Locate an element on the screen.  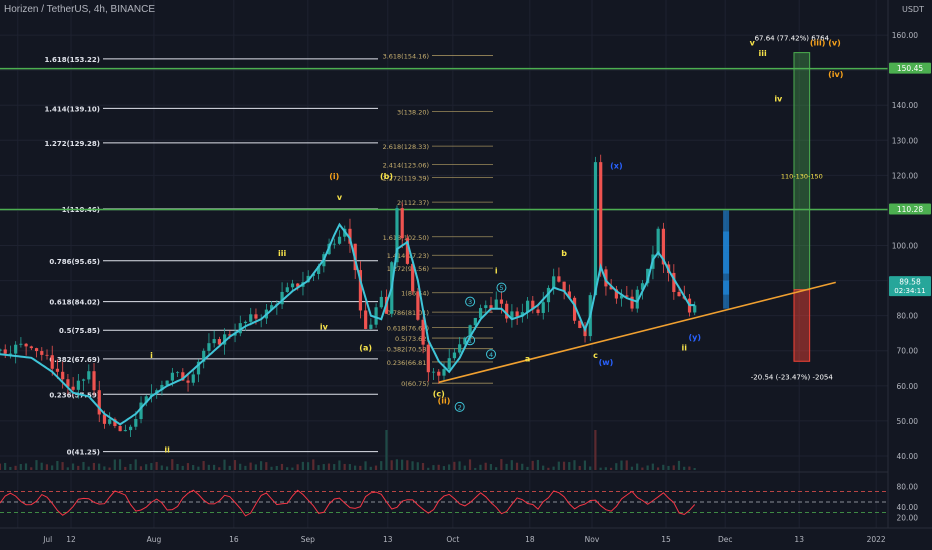
wave-label: b is located at coordinates (564, 253).